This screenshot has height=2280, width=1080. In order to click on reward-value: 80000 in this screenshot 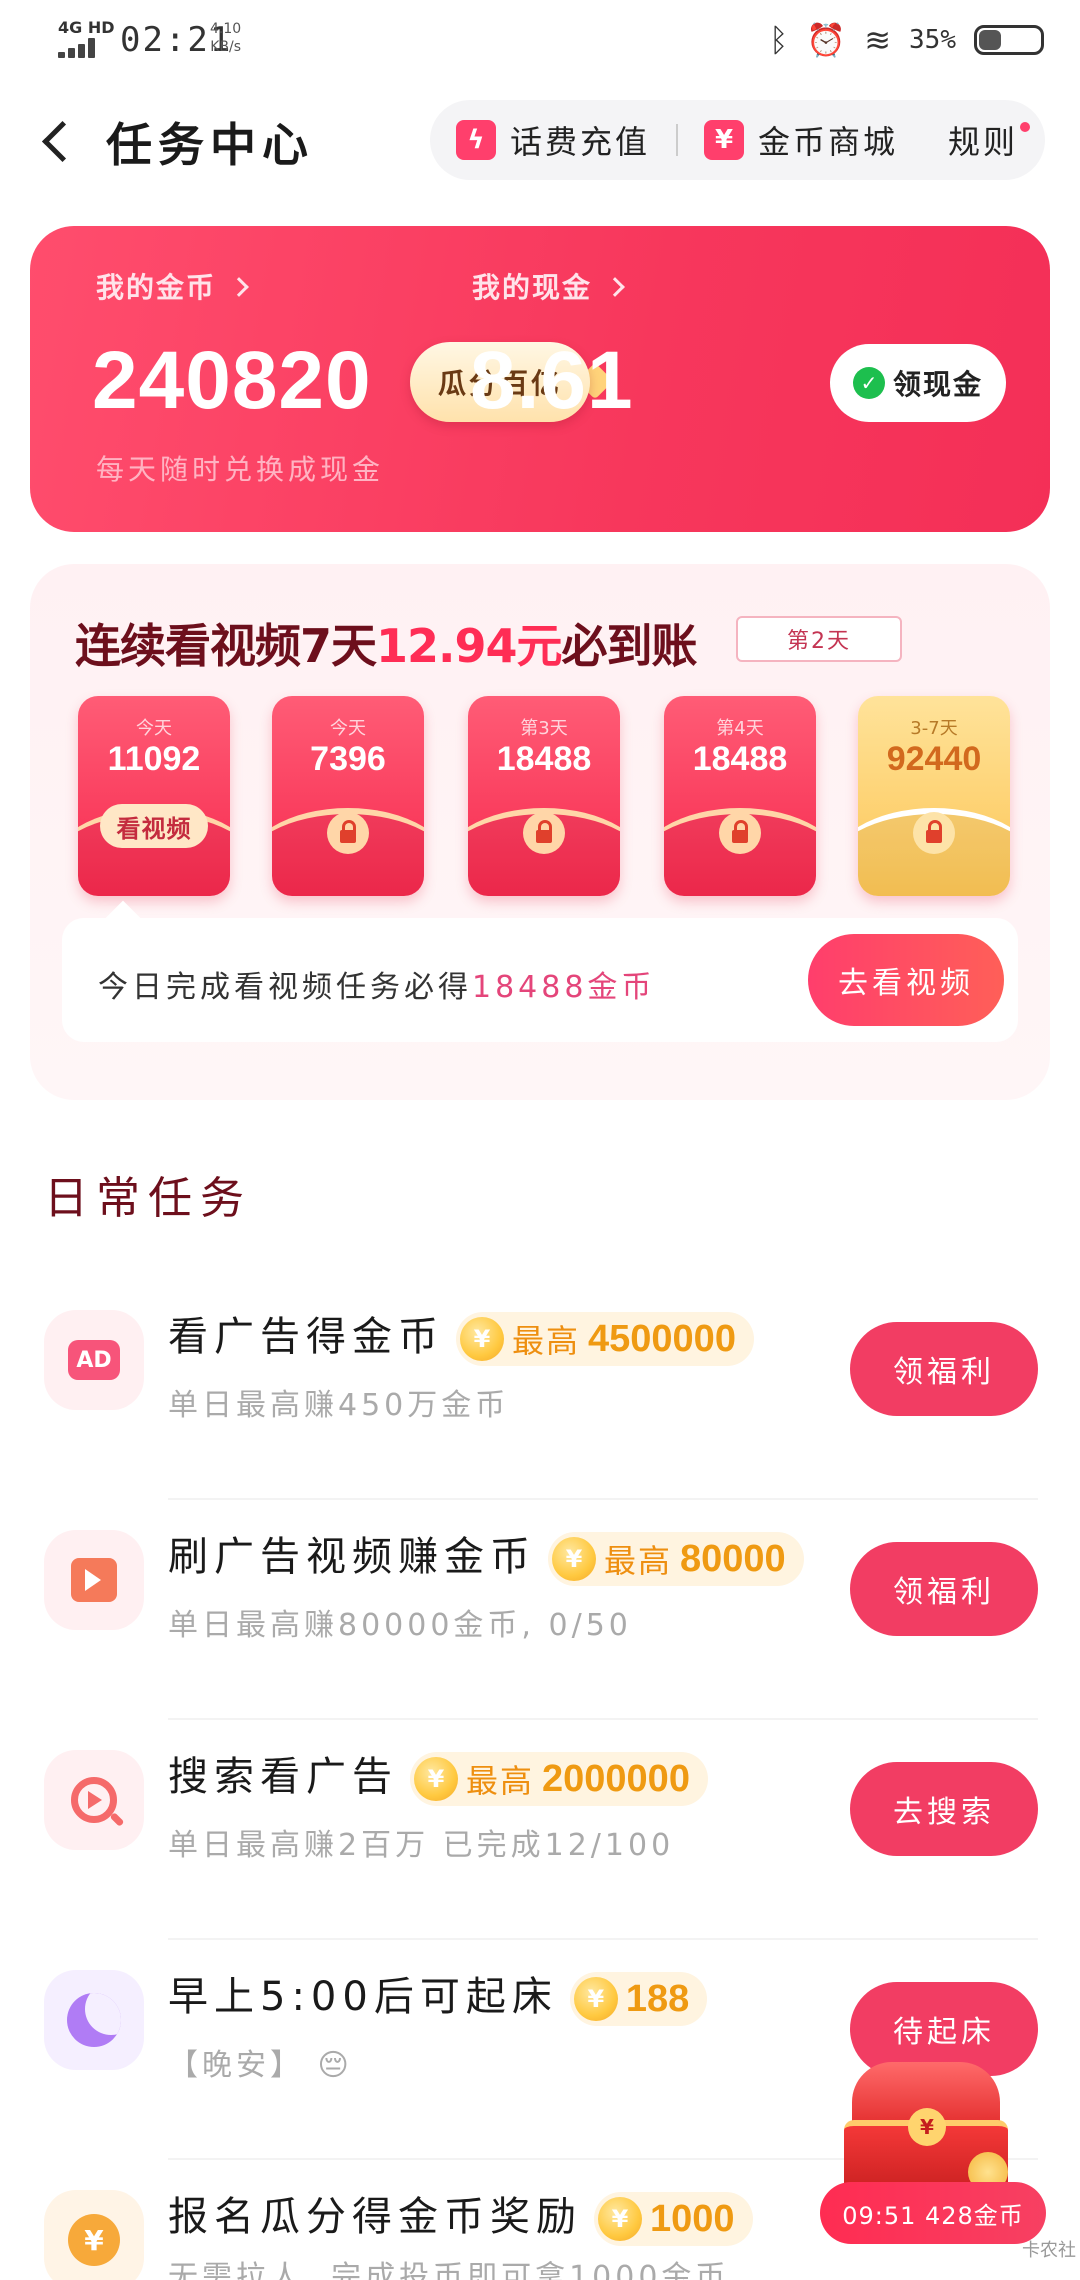, I will do `click(733, 1558)`.